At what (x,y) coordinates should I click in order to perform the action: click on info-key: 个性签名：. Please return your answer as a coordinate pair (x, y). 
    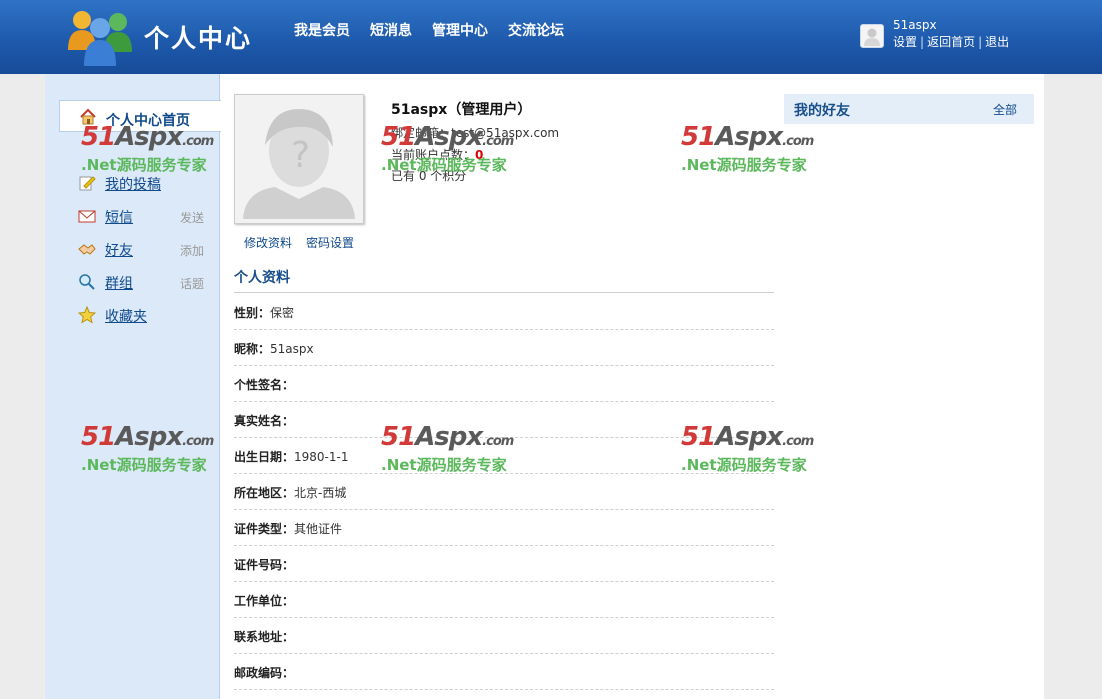
    Looking at the image, I should click on (264, 385).